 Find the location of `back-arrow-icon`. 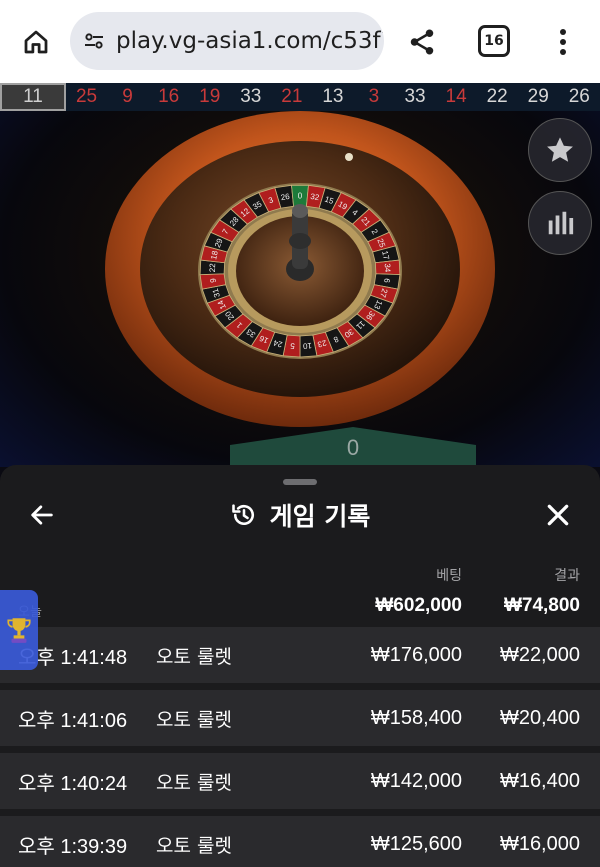

back-arrow-icon is located at coordinates (42, 515).